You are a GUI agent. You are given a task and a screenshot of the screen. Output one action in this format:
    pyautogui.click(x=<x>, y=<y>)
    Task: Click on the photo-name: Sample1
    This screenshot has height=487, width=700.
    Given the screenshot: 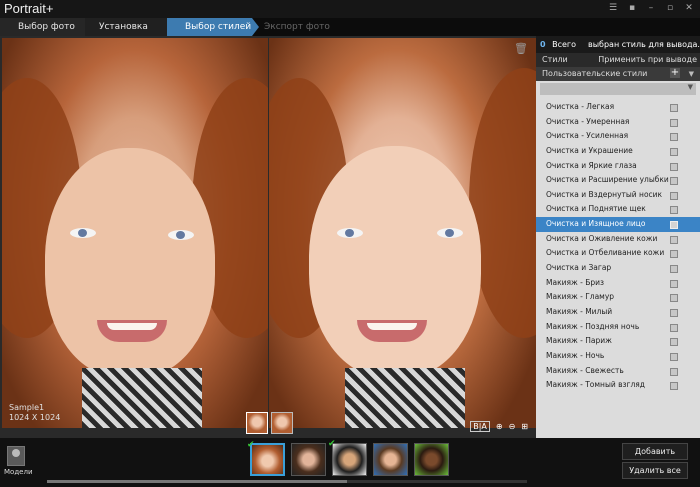 What is the action you would take?
    pyautogui.click(x=27, y=407)
    